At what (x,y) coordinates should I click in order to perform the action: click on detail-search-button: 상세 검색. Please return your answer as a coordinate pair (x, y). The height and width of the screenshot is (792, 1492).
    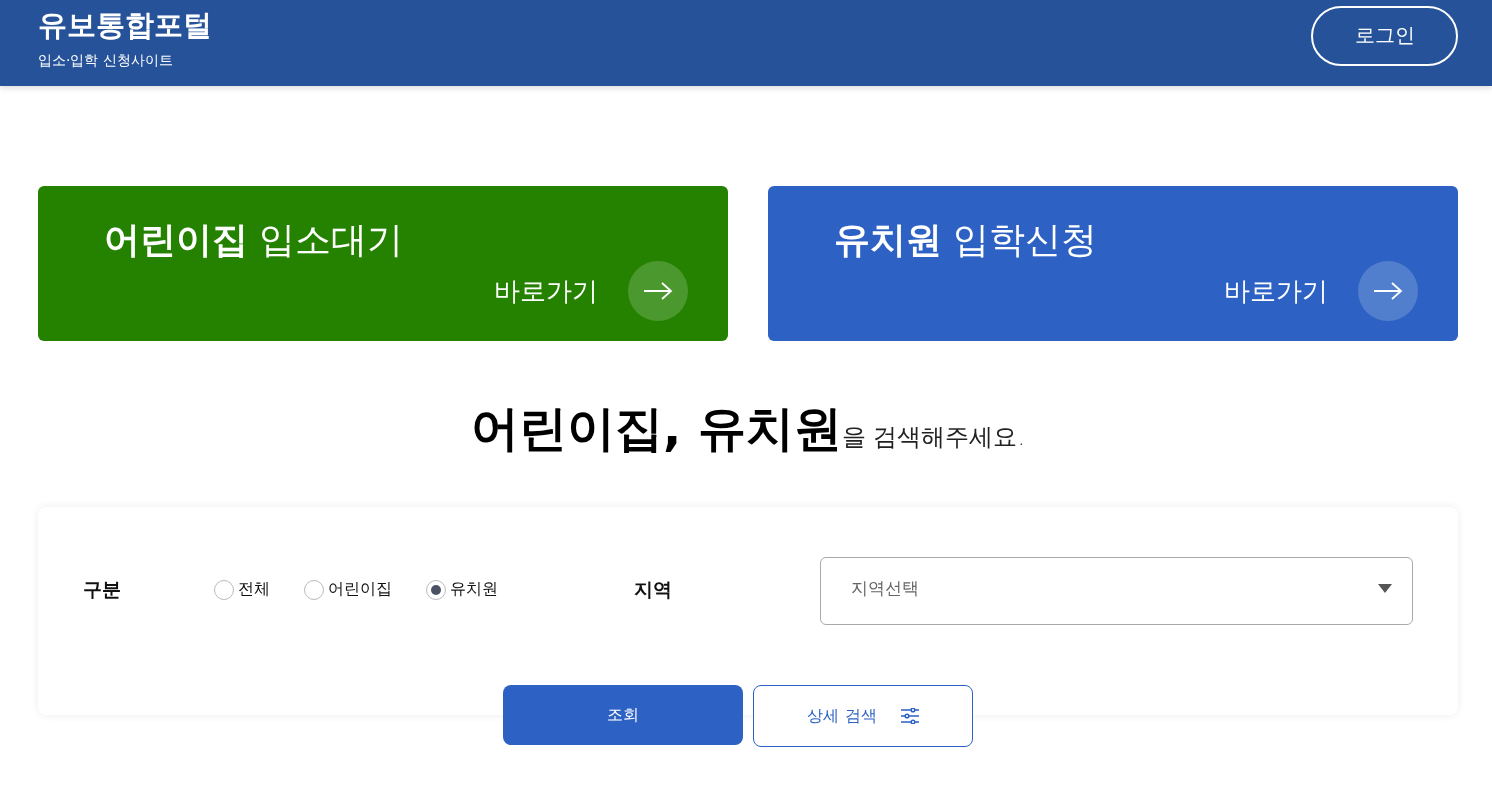
    Looking at the image, I should click on (863, 716).